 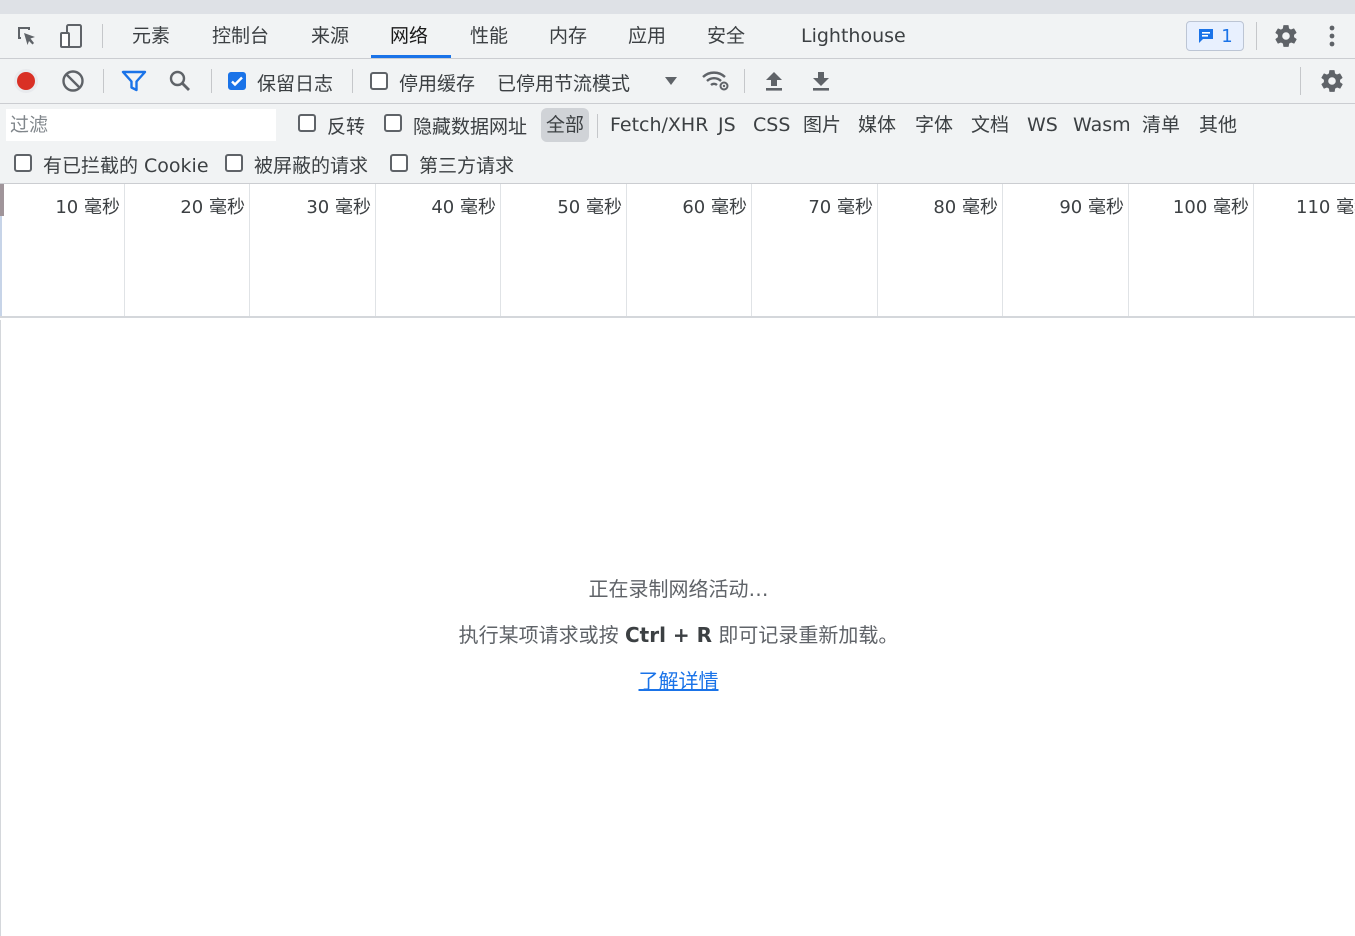 I want to click on timeline-tick-label: 110 毫秒, so click(x=1325, y=207).